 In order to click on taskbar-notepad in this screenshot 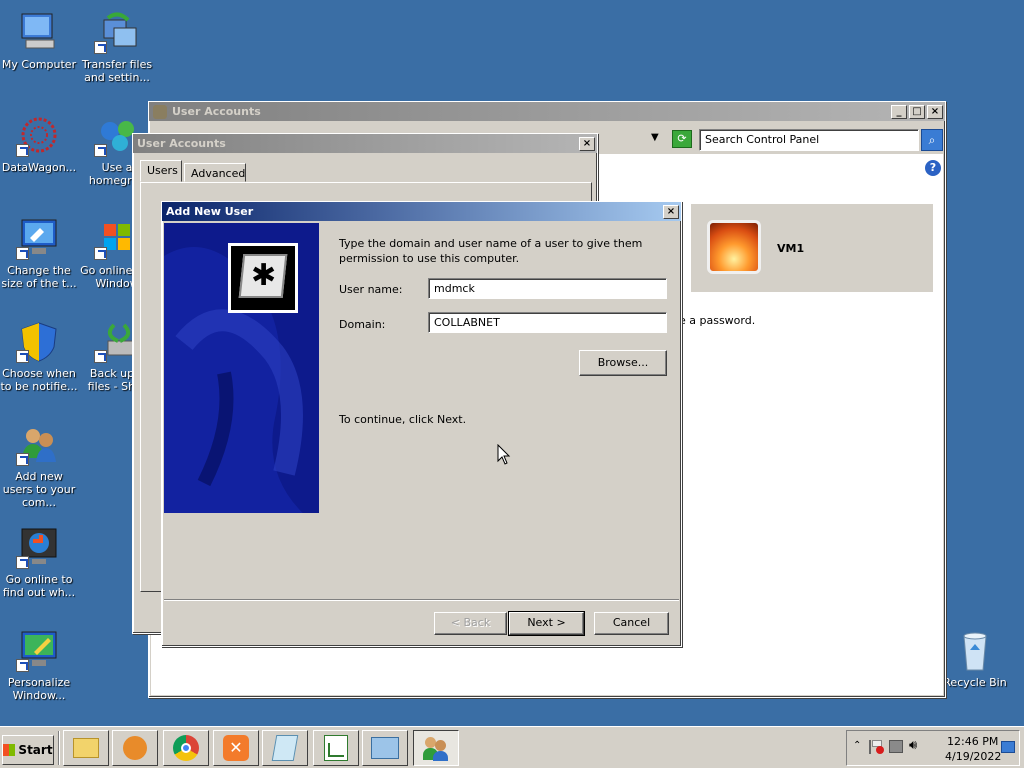, I will do `click(285, 748)`.